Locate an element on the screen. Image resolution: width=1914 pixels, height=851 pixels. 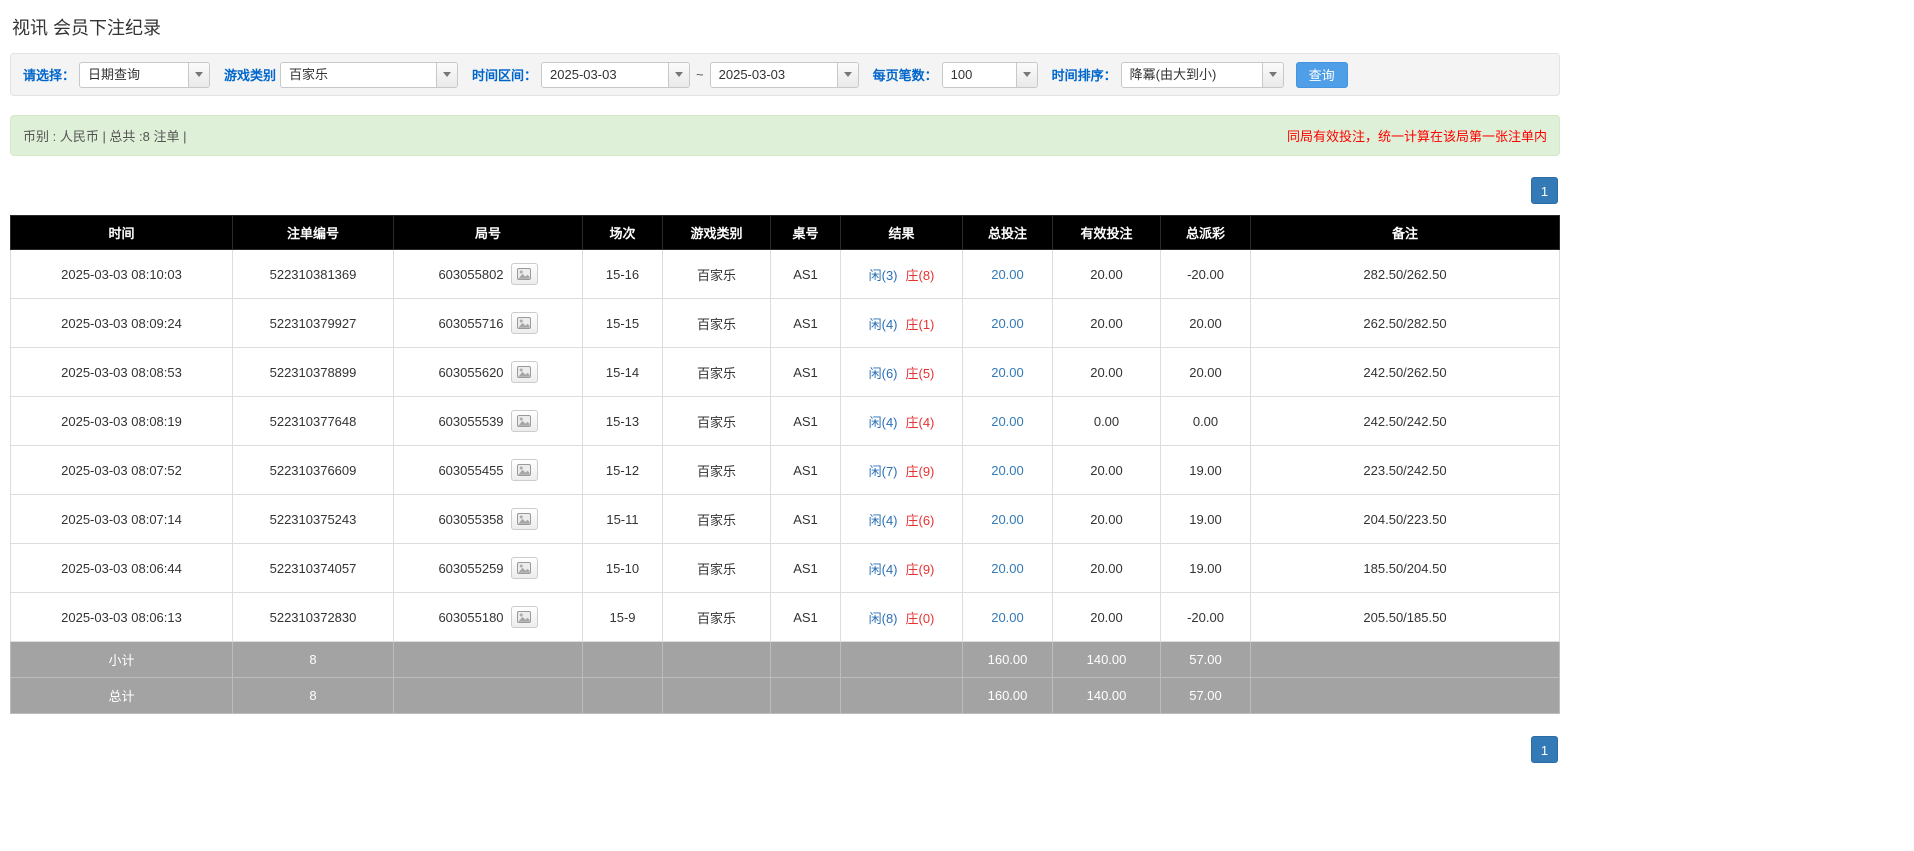
query-type-value: 日期查询 is located at coordinates (134, 75).